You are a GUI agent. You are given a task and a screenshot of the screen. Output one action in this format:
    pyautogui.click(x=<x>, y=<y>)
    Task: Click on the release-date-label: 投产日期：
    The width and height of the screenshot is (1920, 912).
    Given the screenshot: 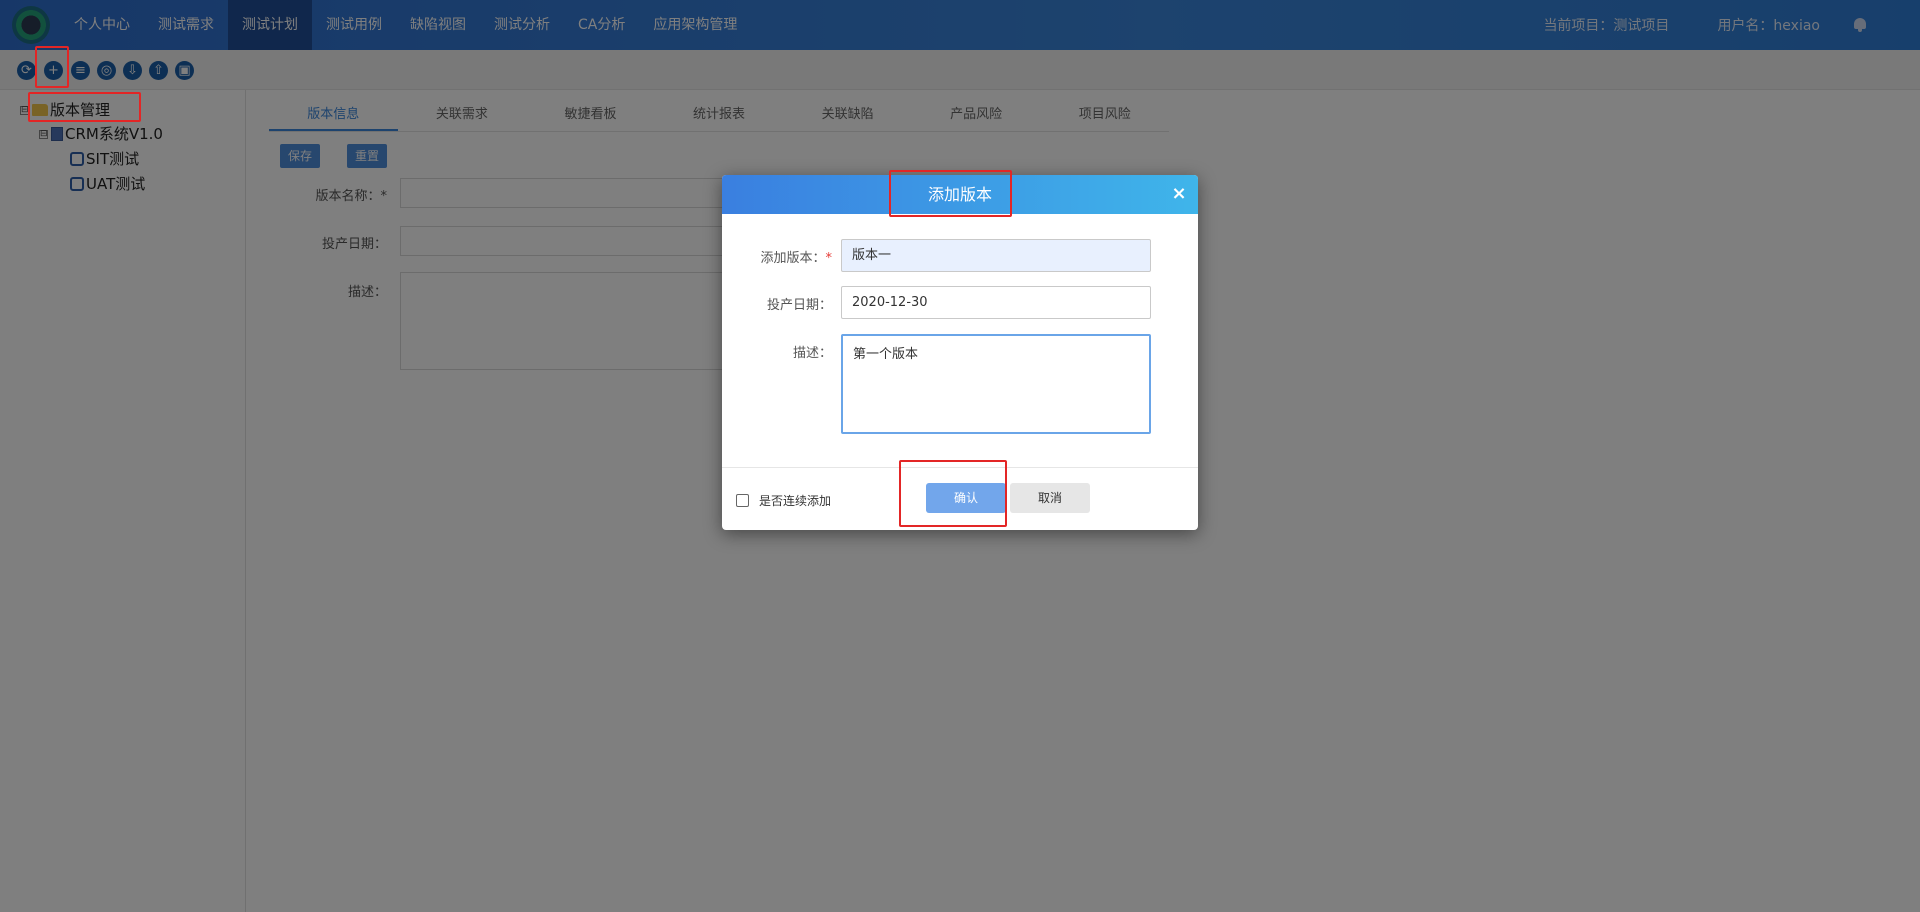 What is the action you would take?
    pyautogui.click(x=799, y=305)
    